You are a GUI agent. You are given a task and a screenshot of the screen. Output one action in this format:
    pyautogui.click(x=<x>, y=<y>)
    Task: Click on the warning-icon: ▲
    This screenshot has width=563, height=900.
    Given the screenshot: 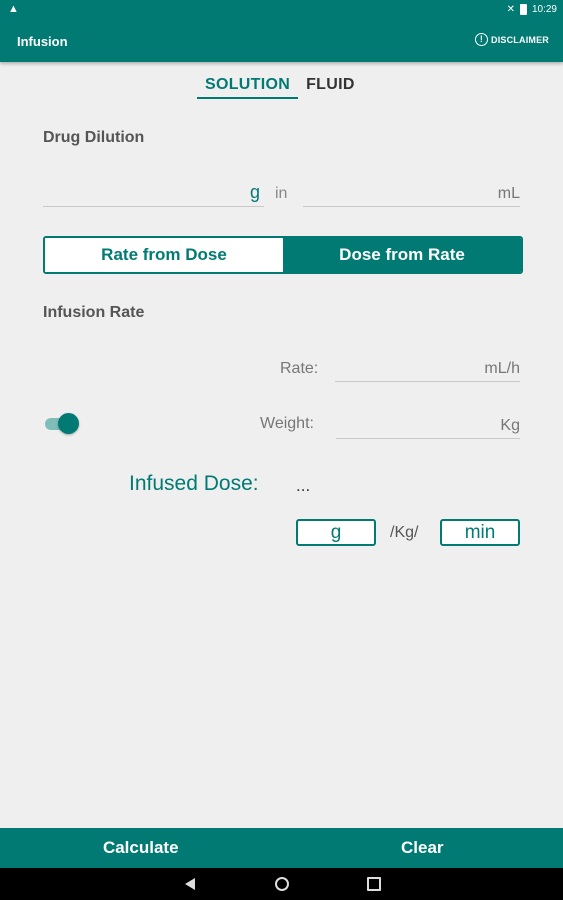 What is the action you would take?
    pyautogui.click(x=13, y=9)
    